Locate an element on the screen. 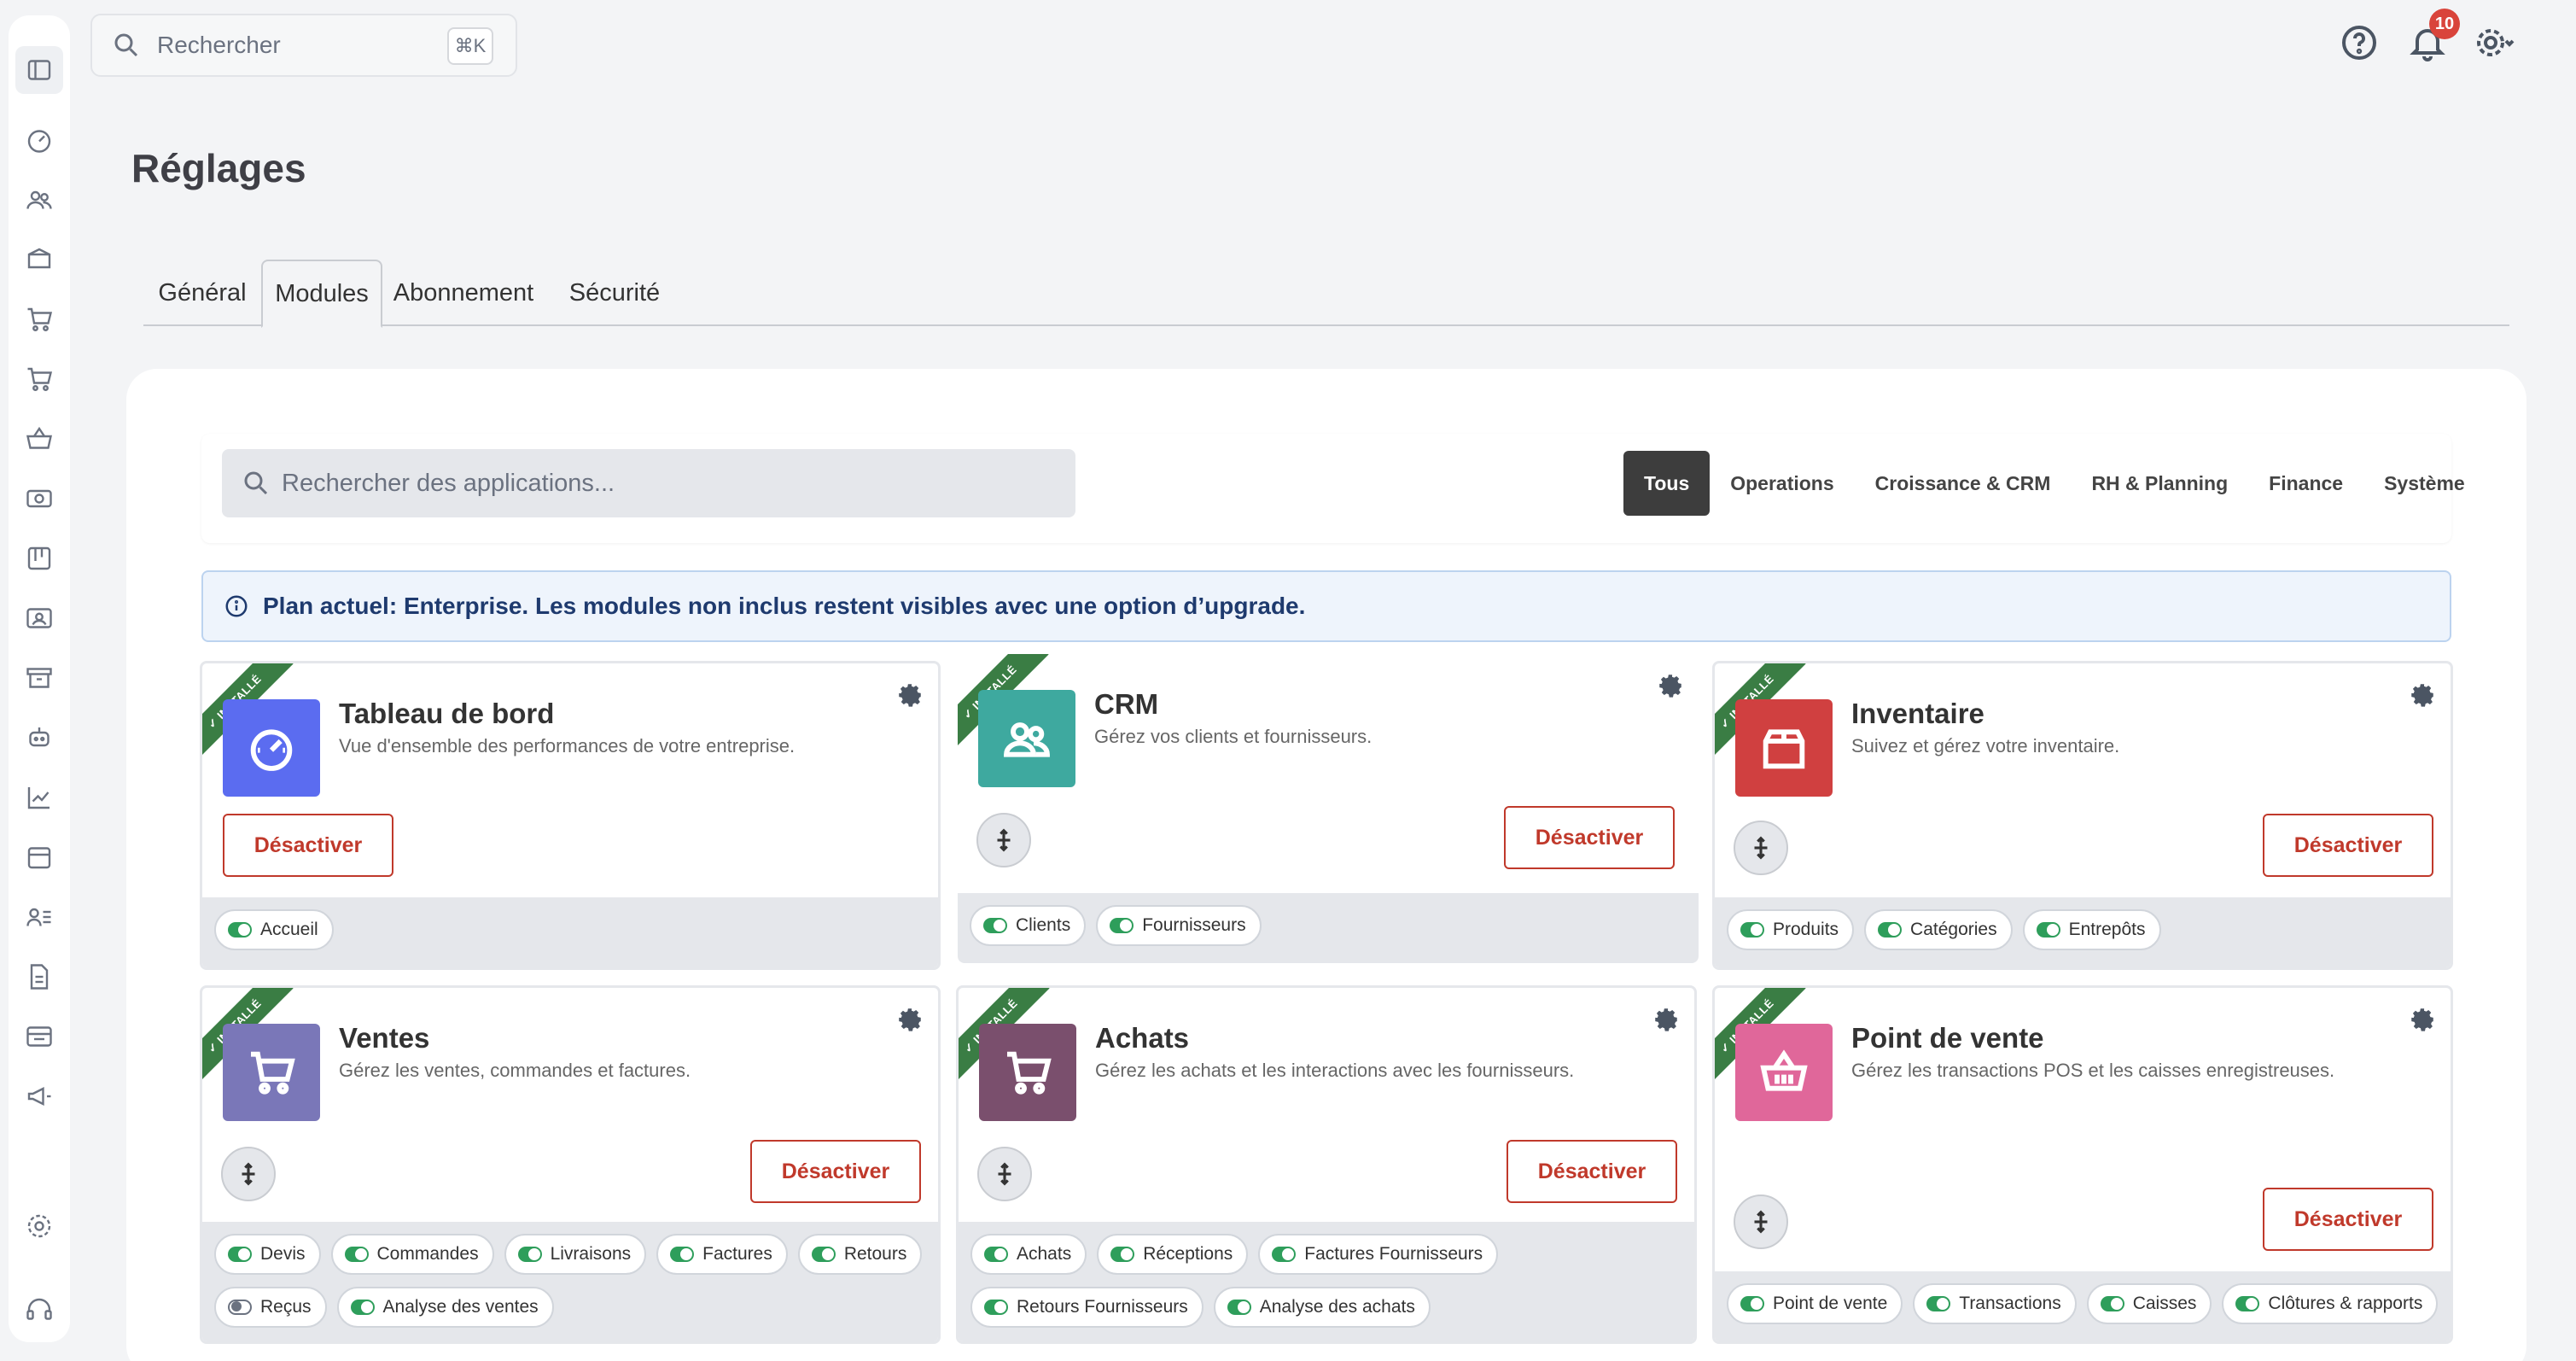  feature-toggle-analyse-achats: Analyse des achats is located at coordinates (1322, 1307).